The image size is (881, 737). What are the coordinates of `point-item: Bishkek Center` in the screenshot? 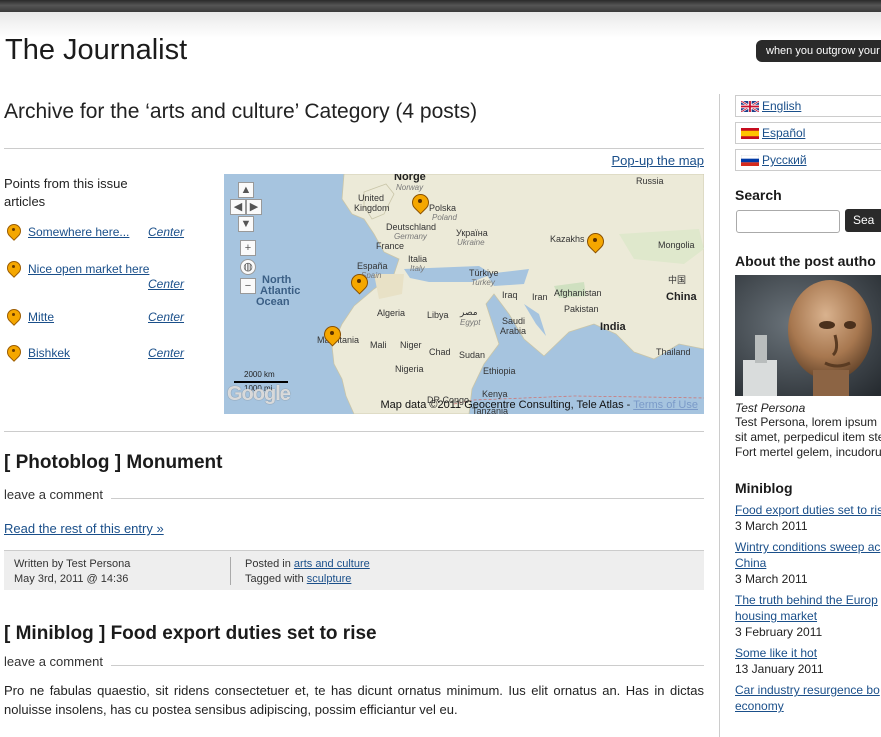 It's located at (96, 365).